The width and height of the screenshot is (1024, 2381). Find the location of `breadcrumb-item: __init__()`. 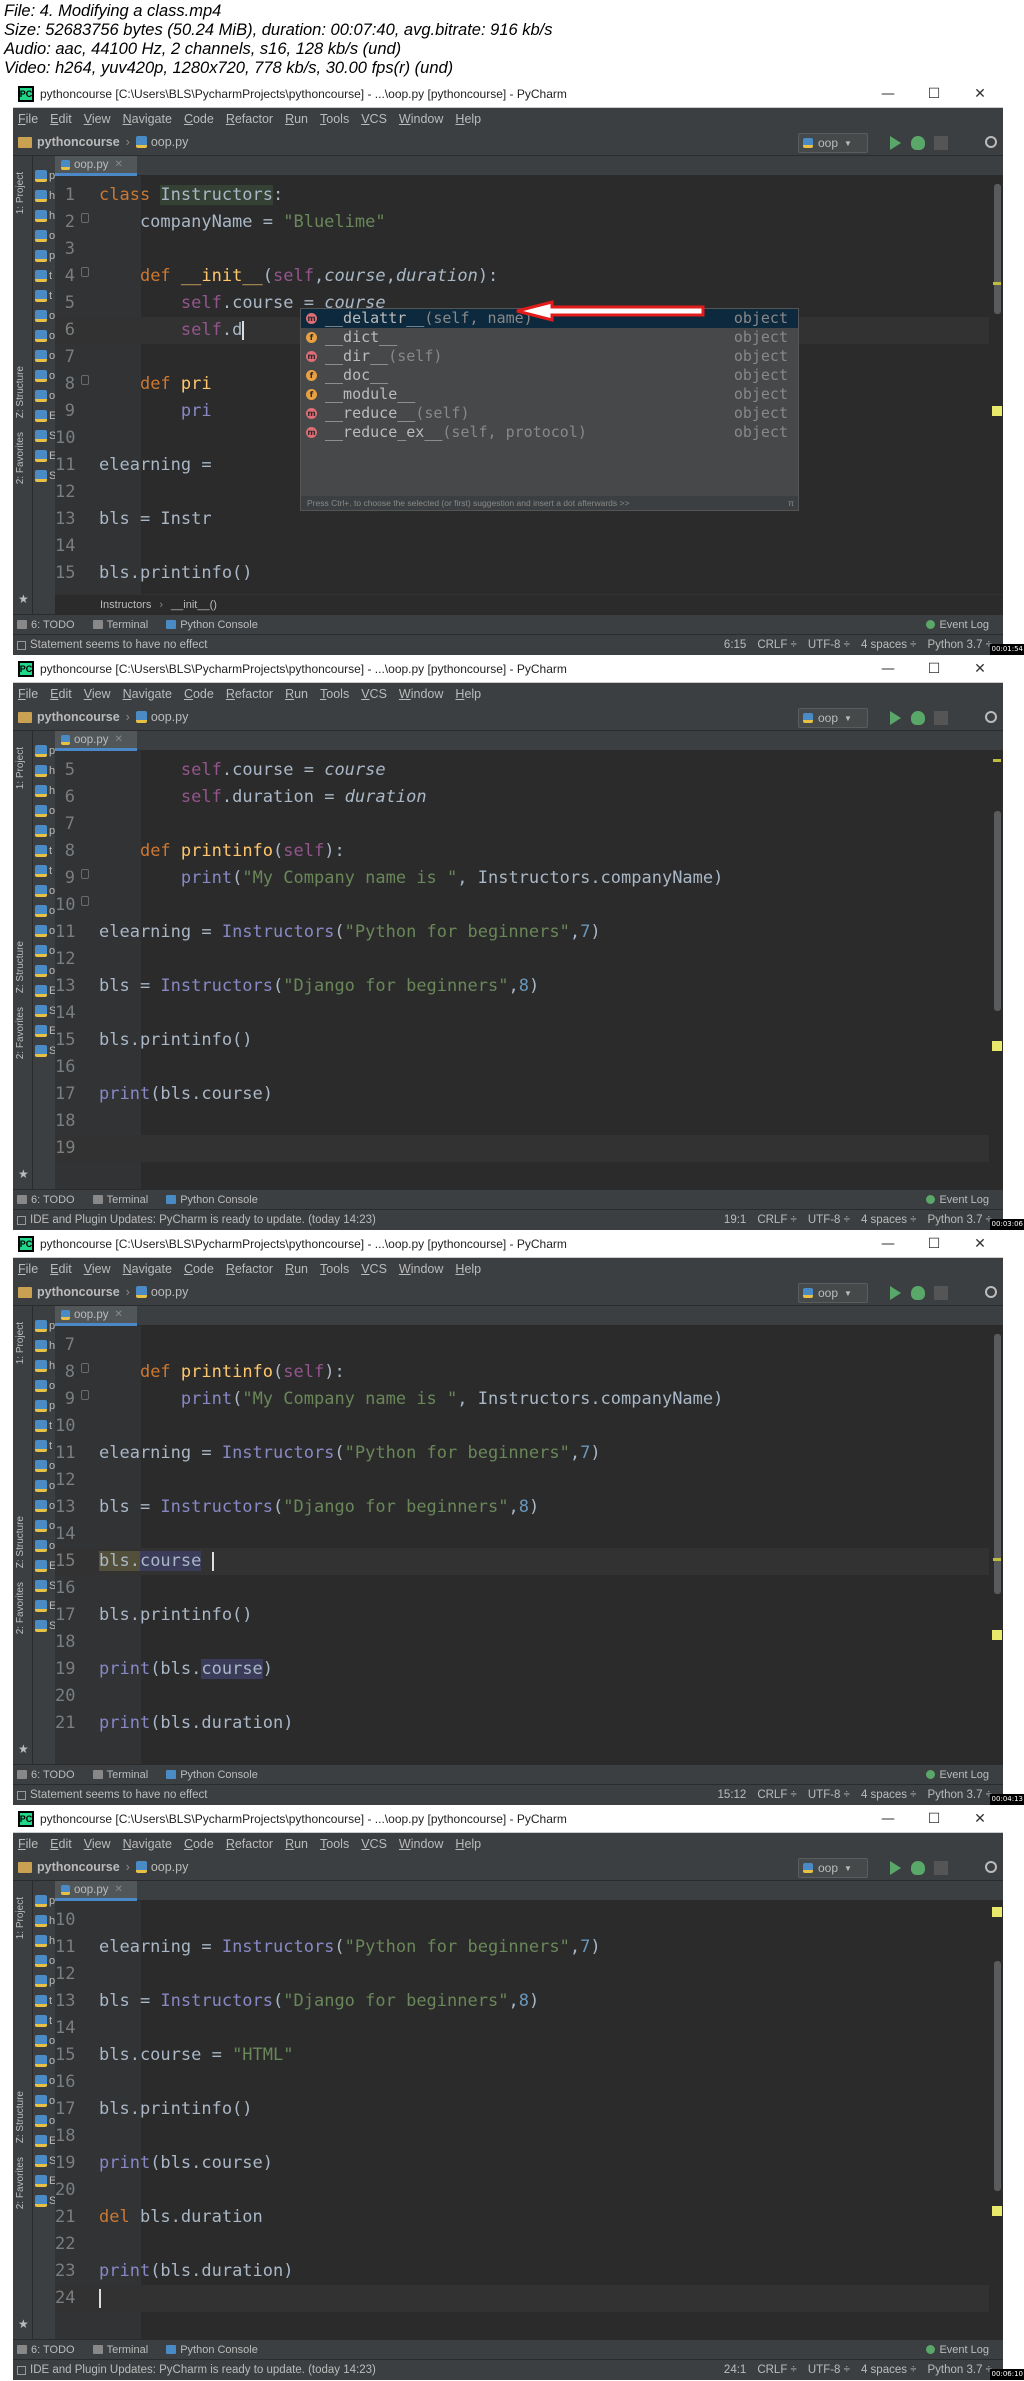

breadcrumb-item: __init__() is located at coordinates (194, 605).